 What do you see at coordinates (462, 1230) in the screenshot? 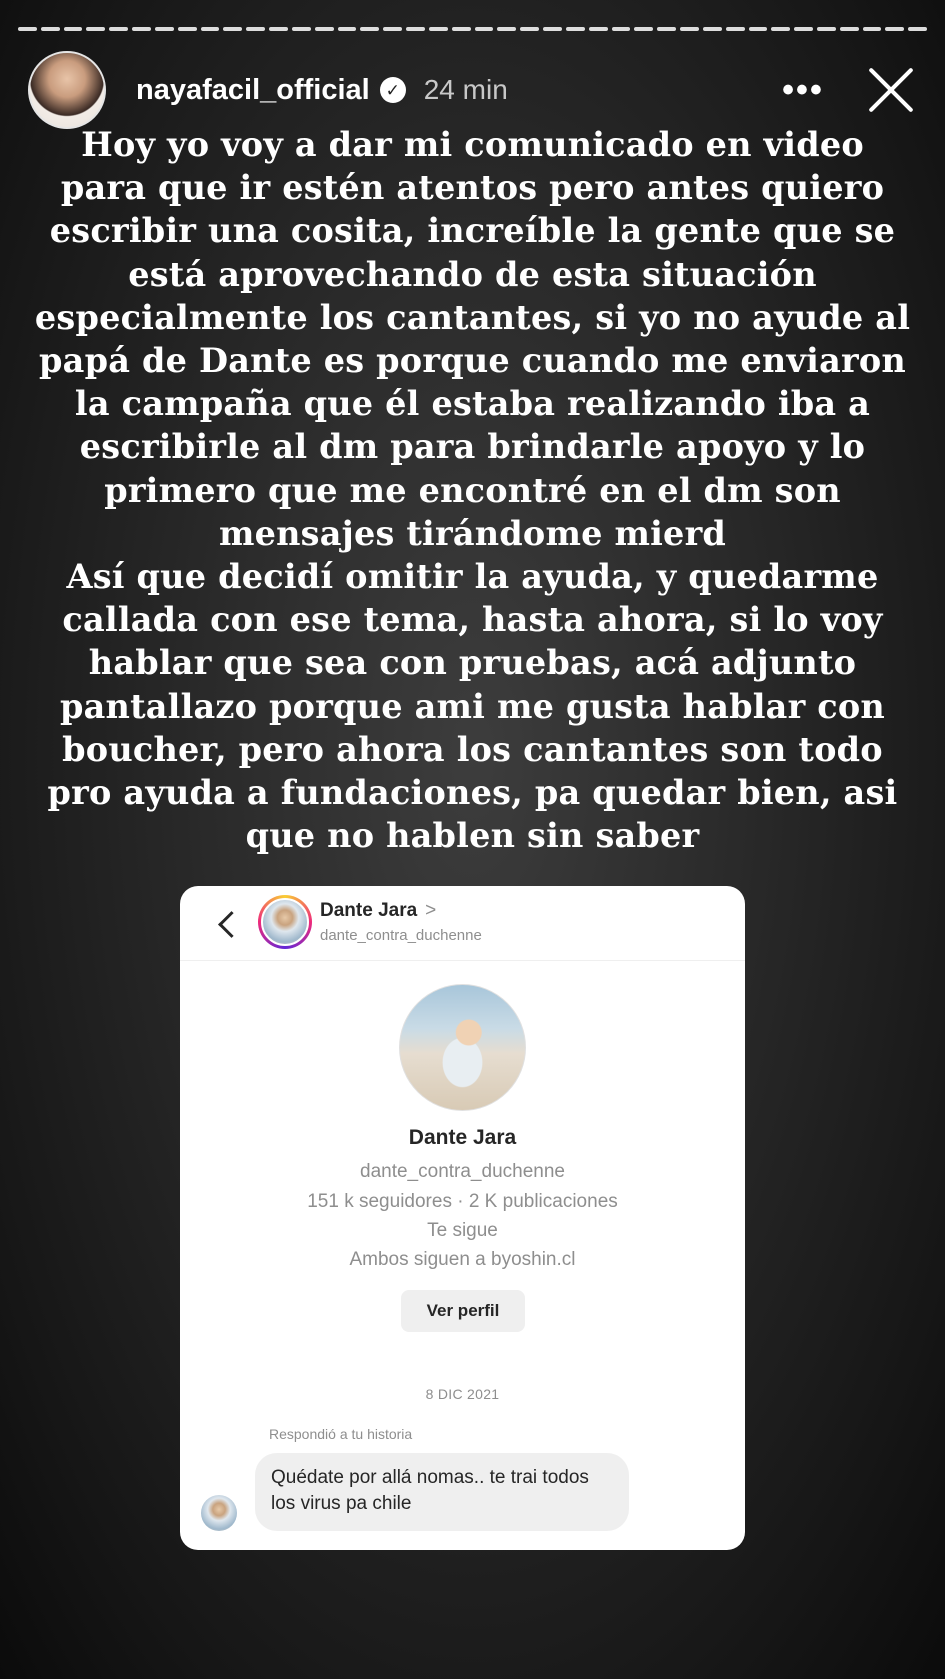
I see `follows-you-label: Te sigue` at bounding box center [462, 1230].